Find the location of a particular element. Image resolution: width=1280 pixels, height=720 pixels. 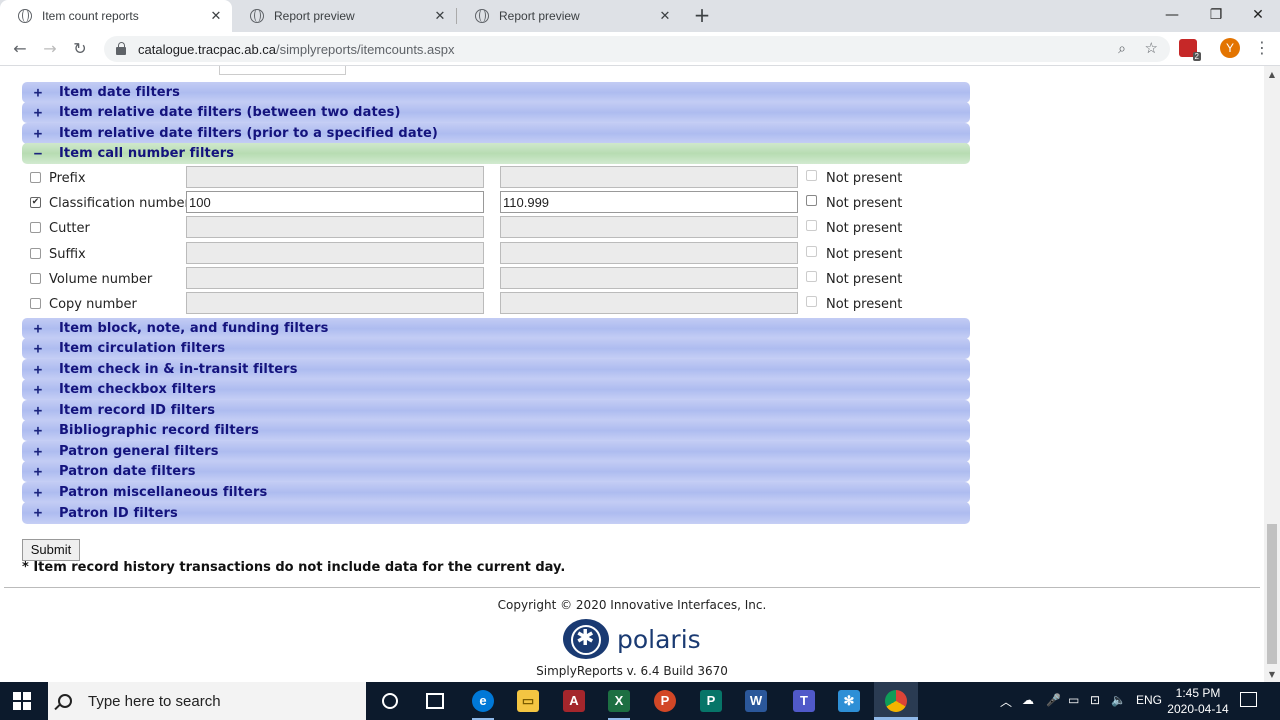

filter-item-checkbox: + Item checkbox filters is located at coordinates (496, 389).